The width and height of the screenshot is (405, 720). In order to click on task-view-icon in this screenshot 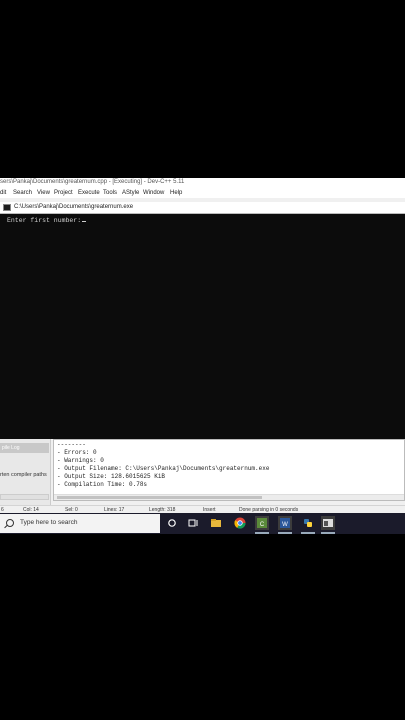, I will do `click(193, 523)`.